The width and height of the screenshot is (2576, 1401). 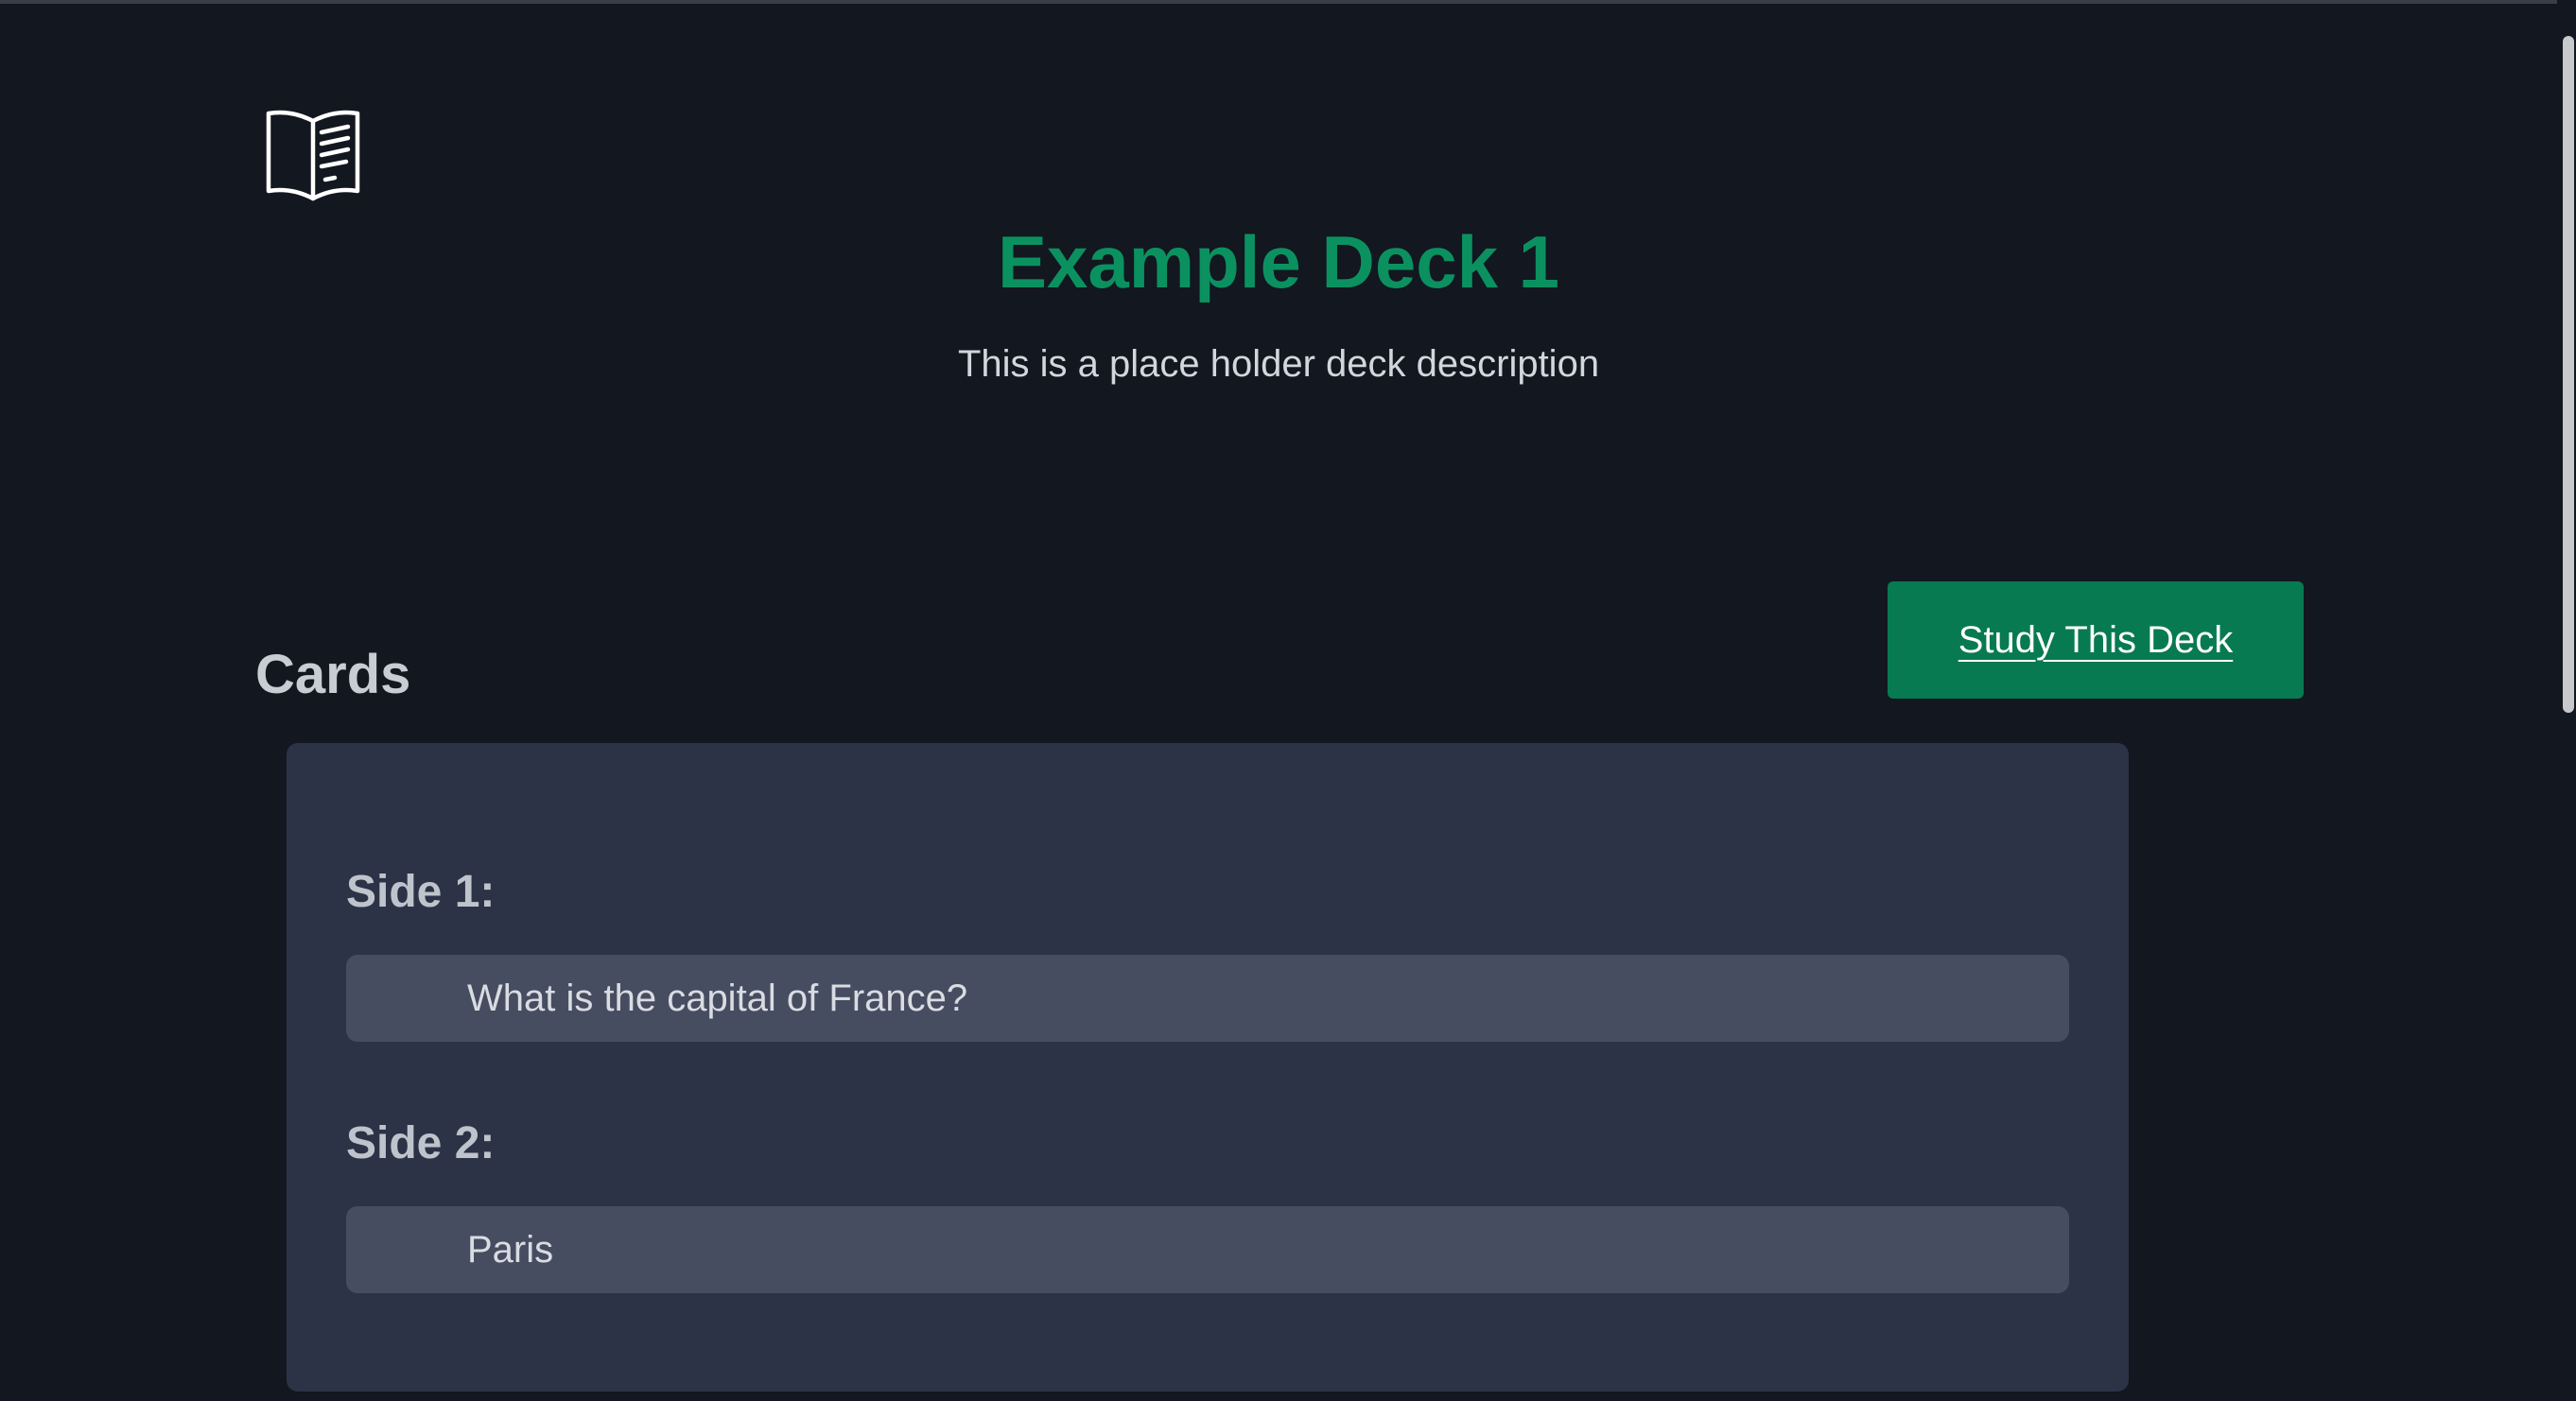 What do you see at coordinates (1278, 261) in the screenshot?
I see `deck-title: Example Deck 1` at bounding box center [1278, 261].